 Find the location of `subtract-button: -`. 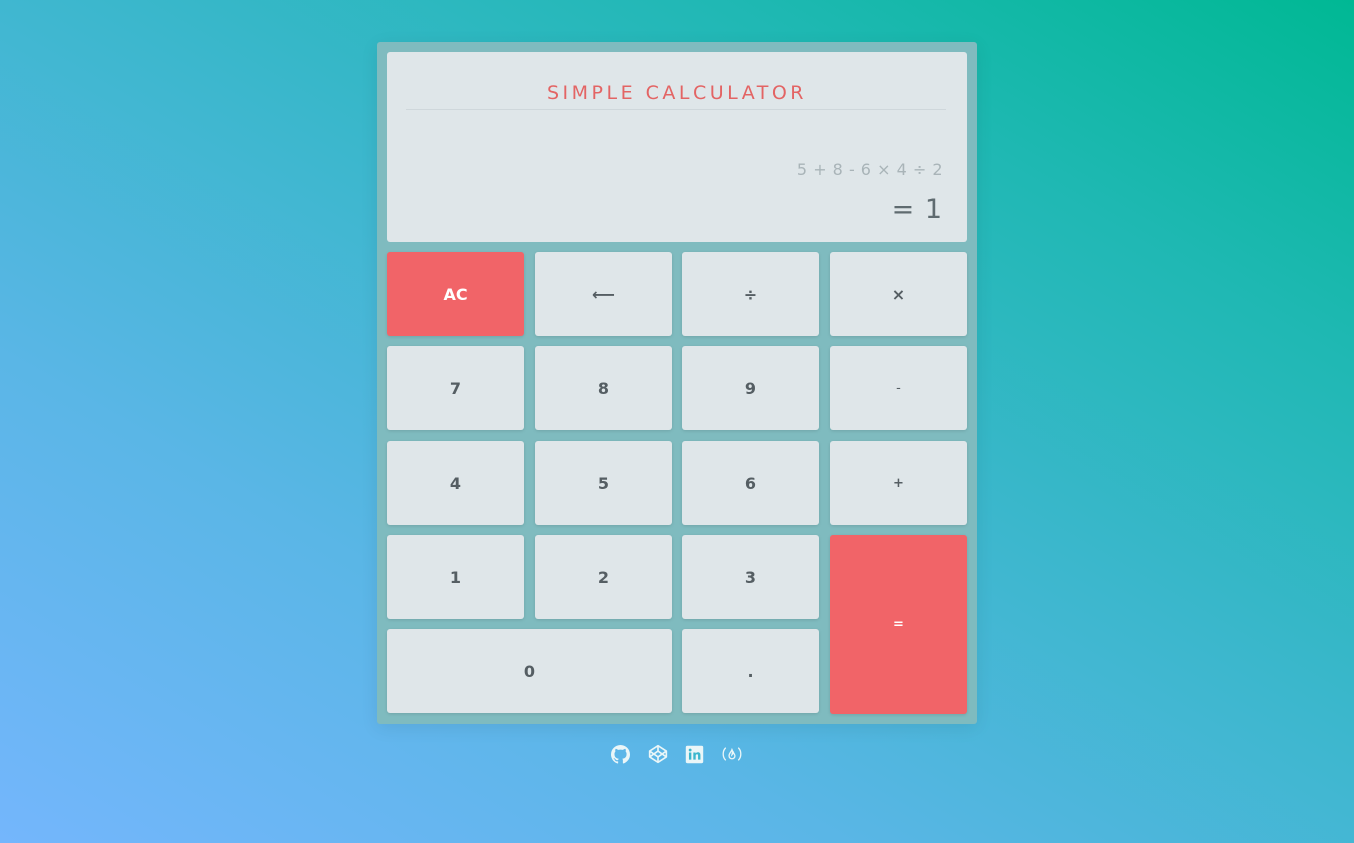

subtract-button: - is located at coordinates (898, 388).